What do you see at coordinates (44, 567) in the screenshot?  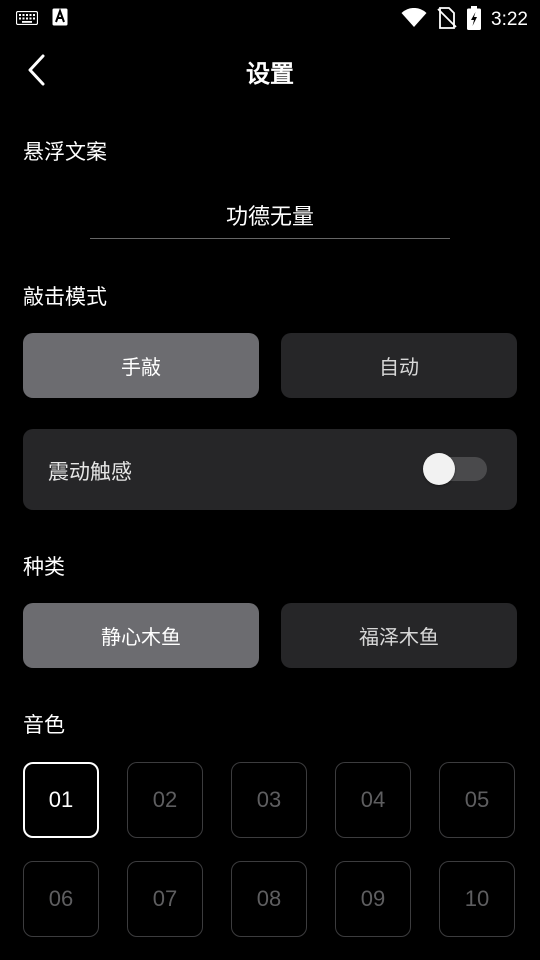 I see `category-label: 种类` at bounding box center [44, 567].